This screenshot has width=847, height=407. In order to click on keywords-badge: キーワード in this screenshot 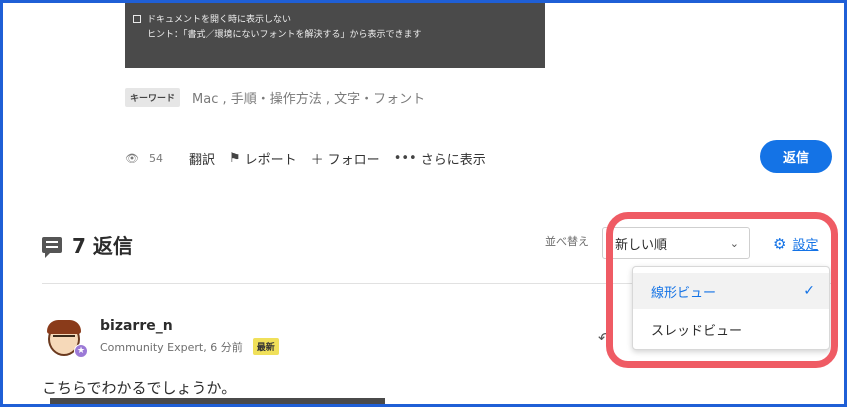, I will do `click(153, 97)`.